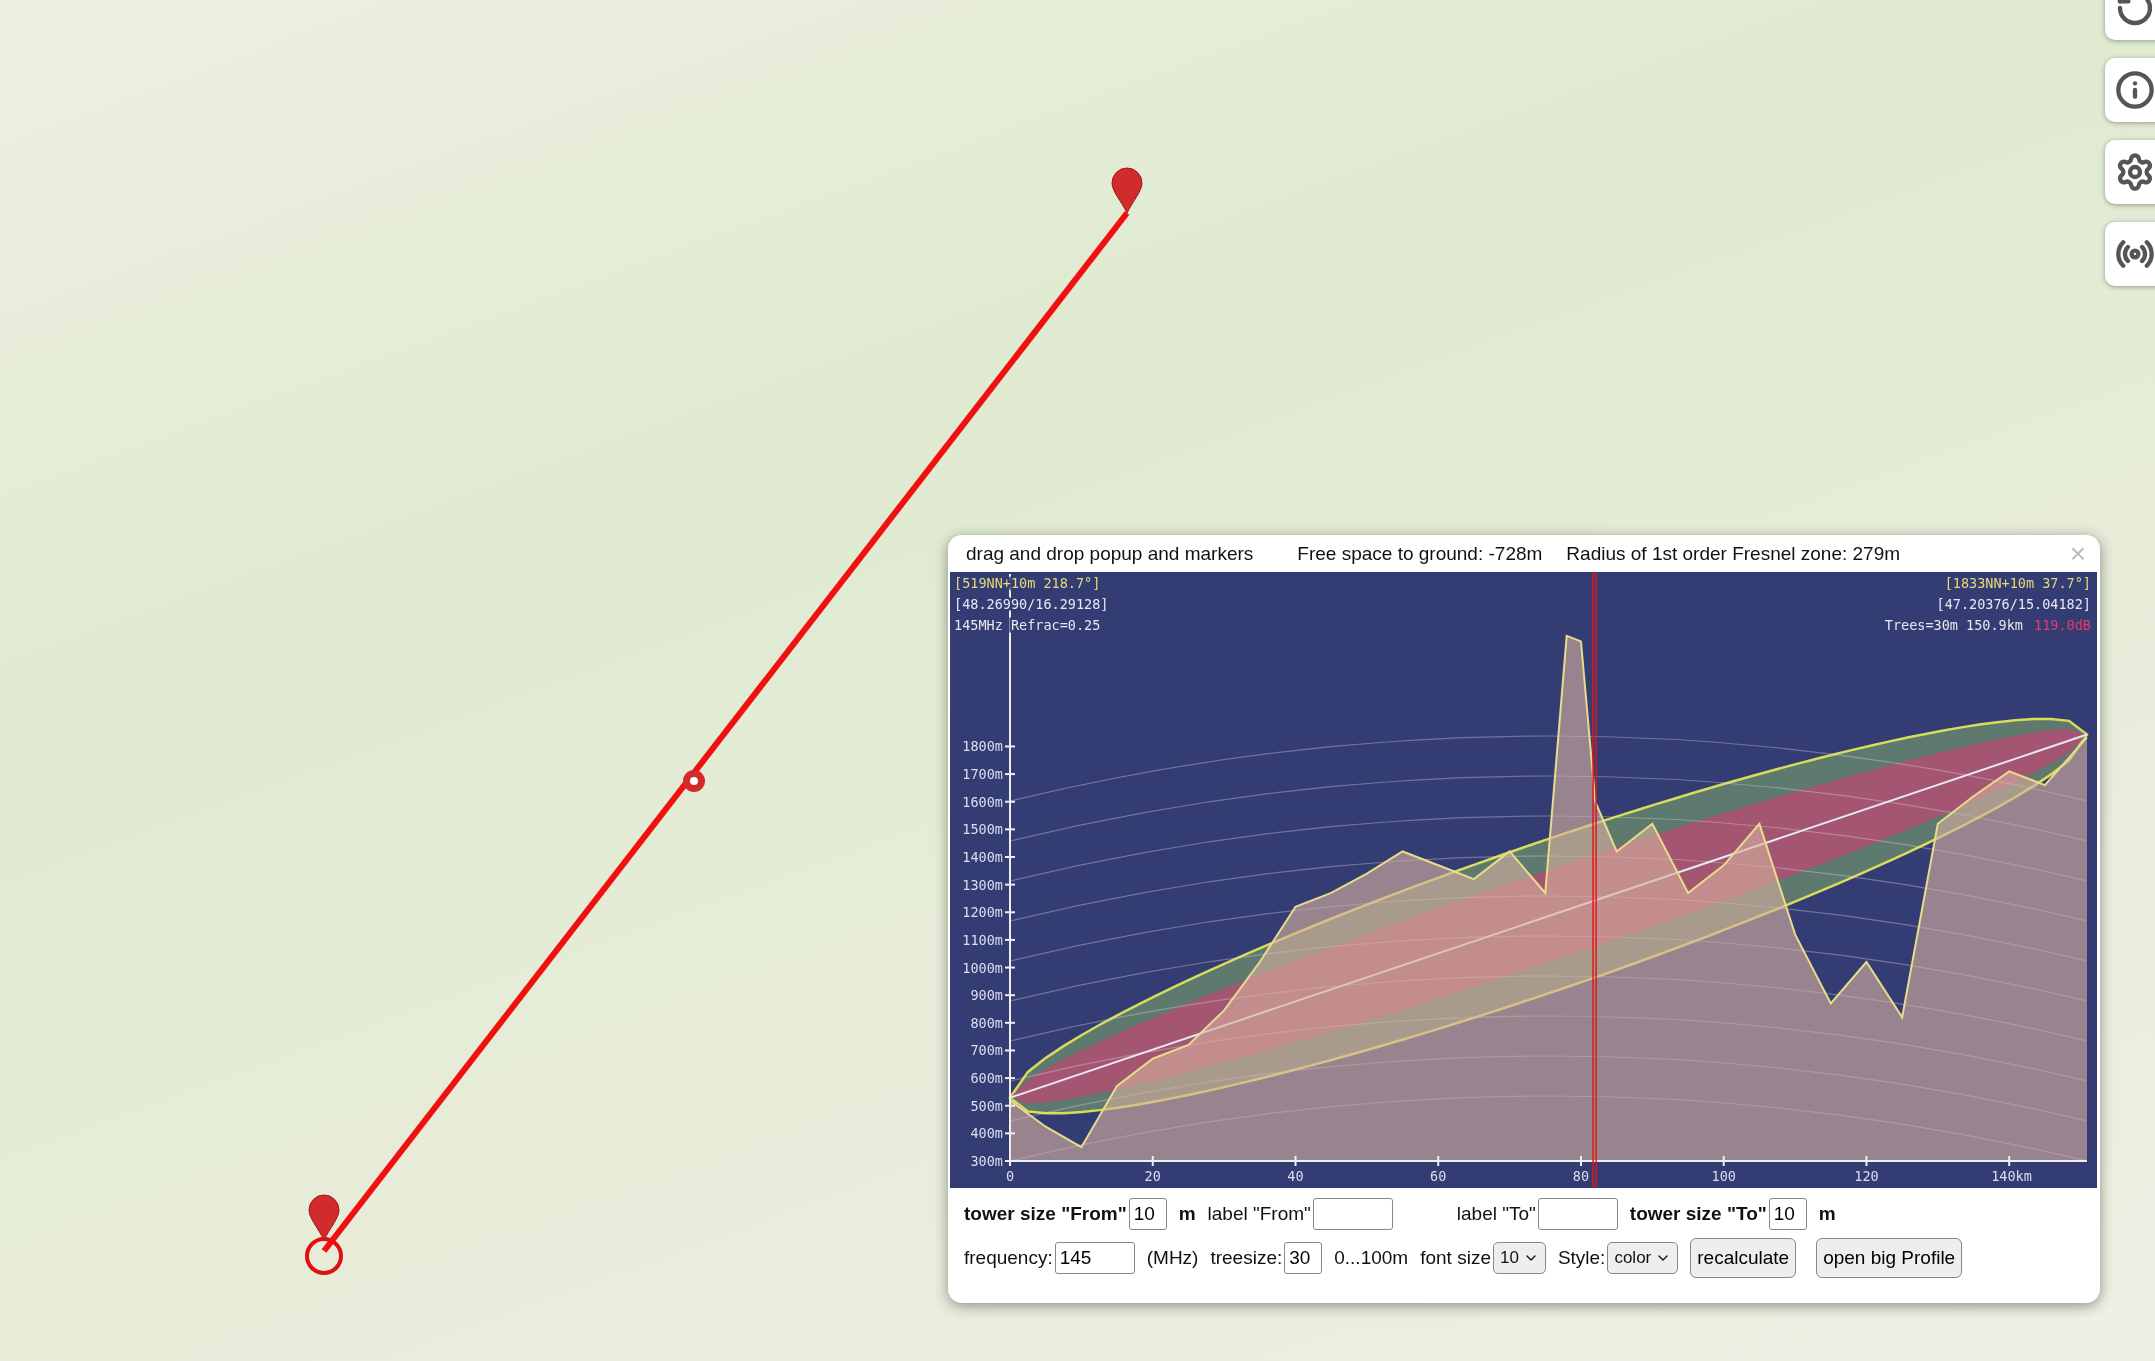 The height and width of the screenshot is (1361, 2155). I want to click on y-tick-label: 1500m, so click(982, 829).